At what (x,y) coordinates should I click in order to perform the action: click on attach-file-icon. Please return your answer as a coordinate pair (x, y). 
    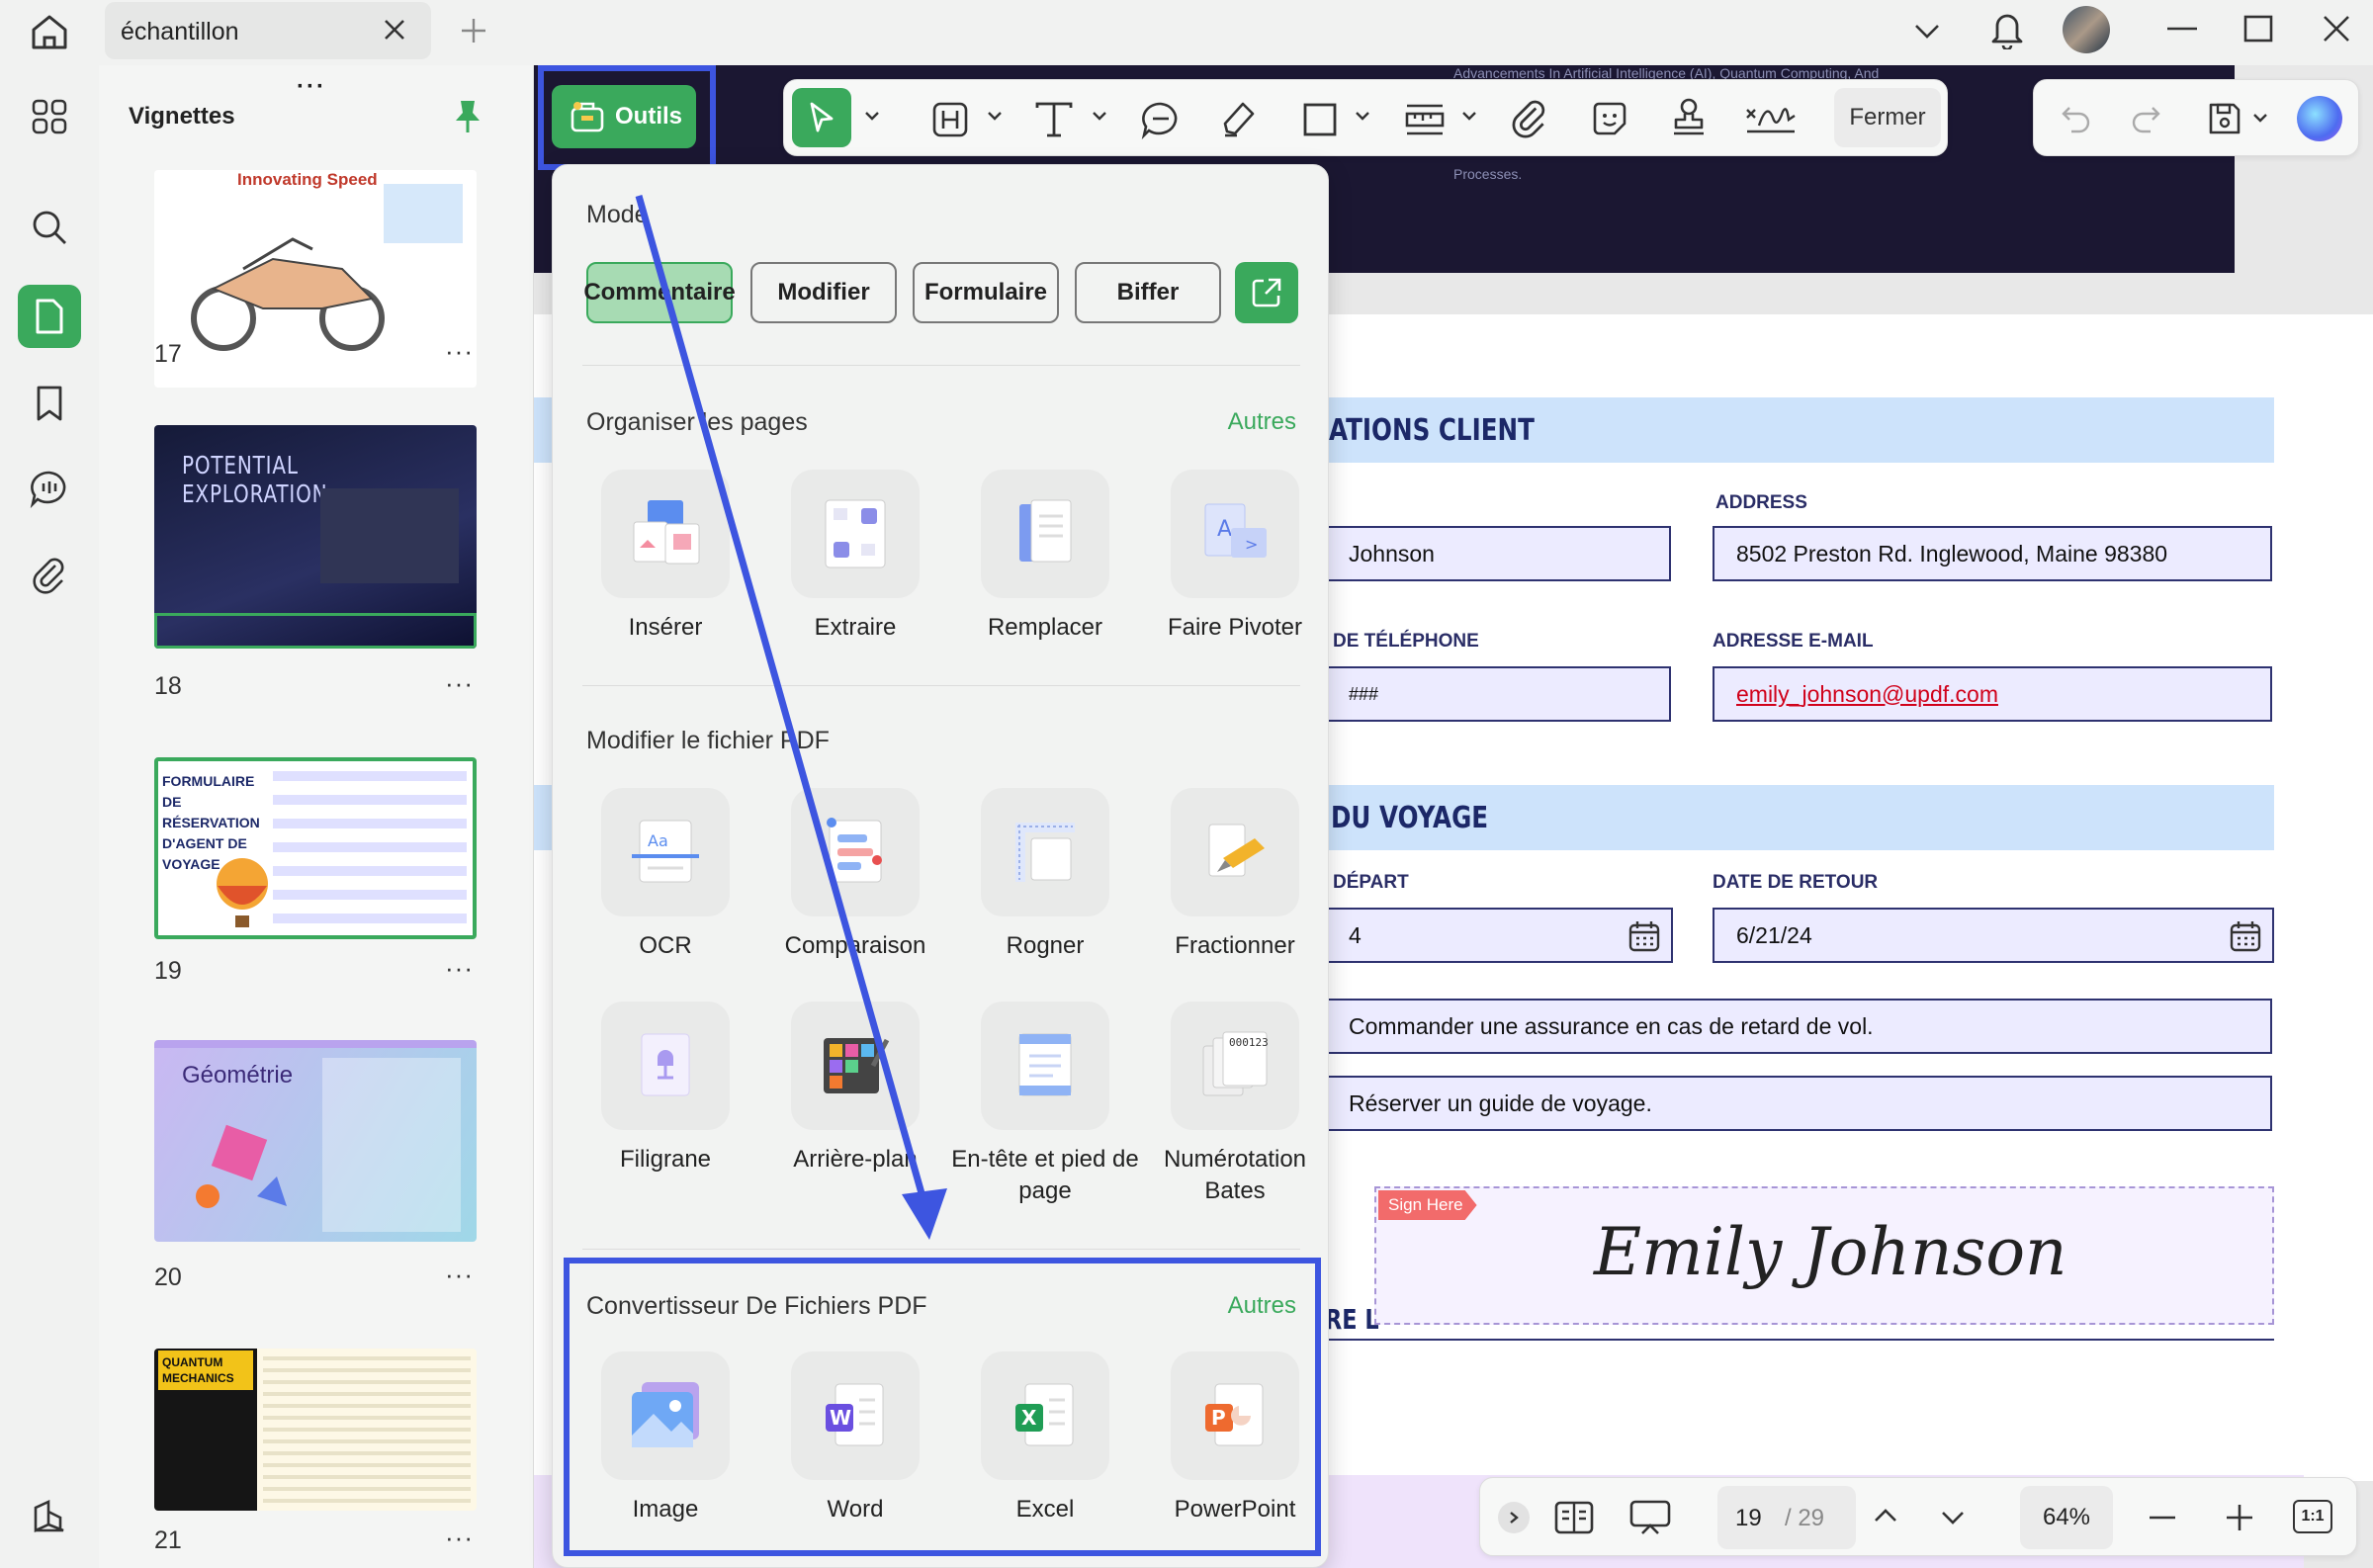
    Looking at the image, I should click on (1529, 119).